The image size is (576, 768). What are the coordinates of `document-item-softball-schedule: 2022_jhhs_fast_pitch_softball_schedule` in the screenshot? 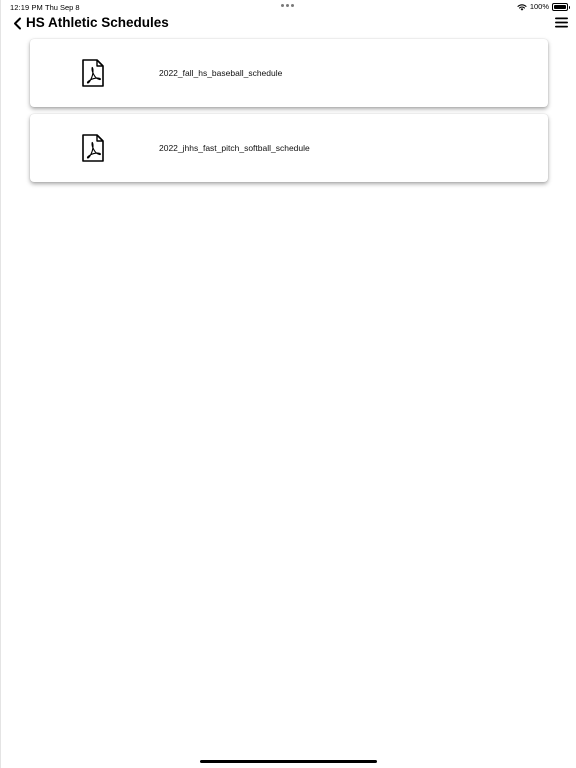 It's located at (289, 148).